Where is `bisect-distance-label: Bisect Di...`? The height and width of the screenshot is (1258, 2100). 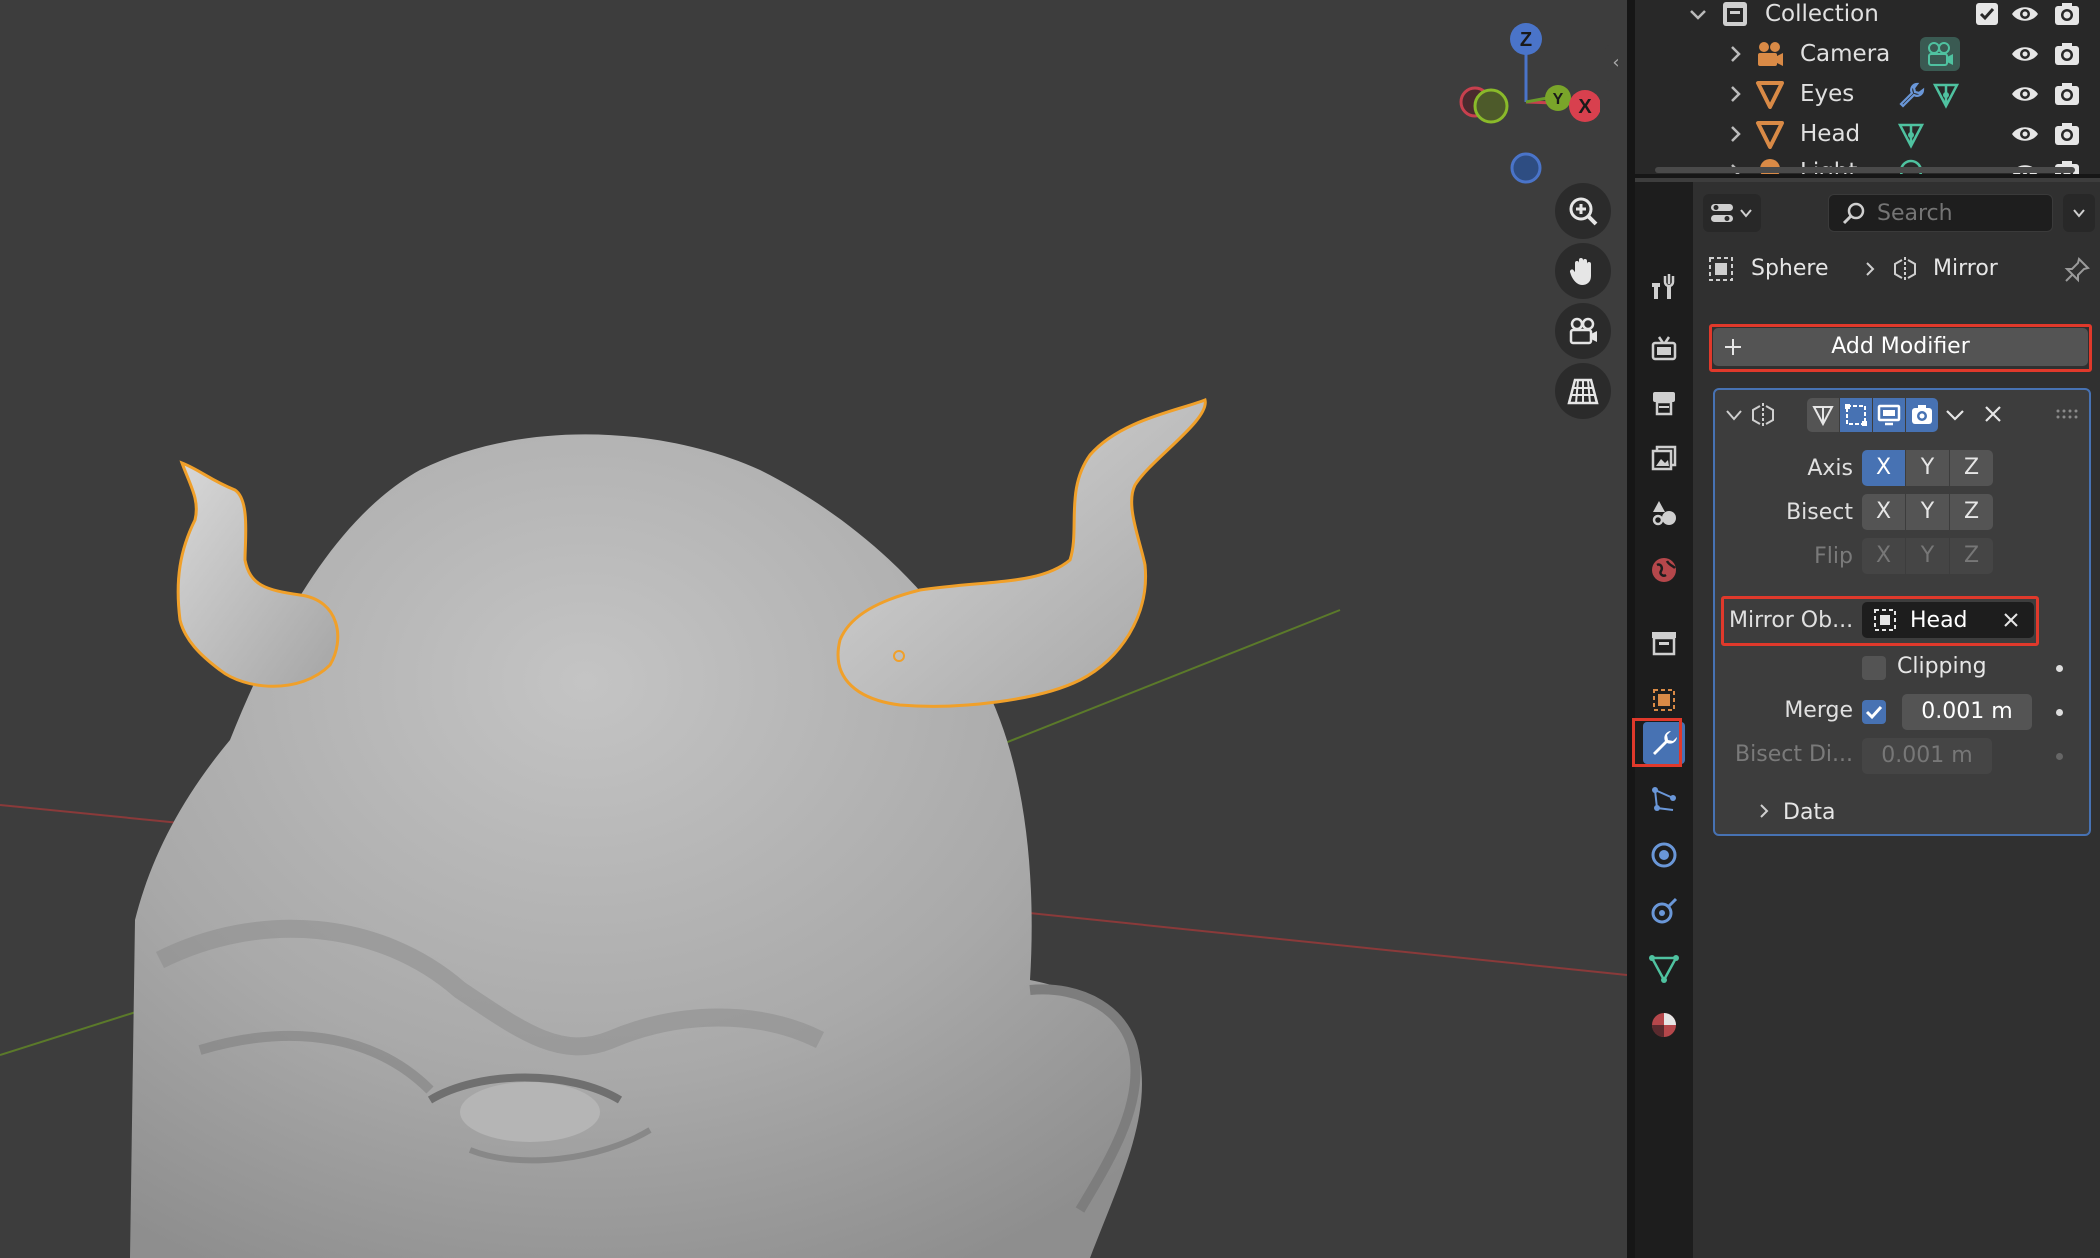
bisect-distance-label: Bisect Di... is located at coordinates (1794, 754).